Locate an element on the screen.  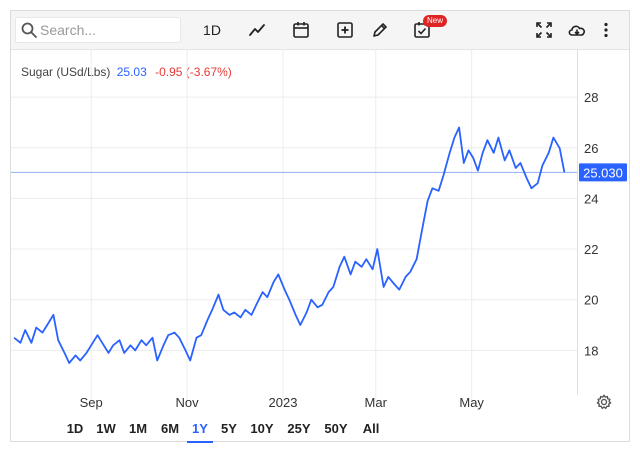
pencil-icon is located at coordinates (380, 30).